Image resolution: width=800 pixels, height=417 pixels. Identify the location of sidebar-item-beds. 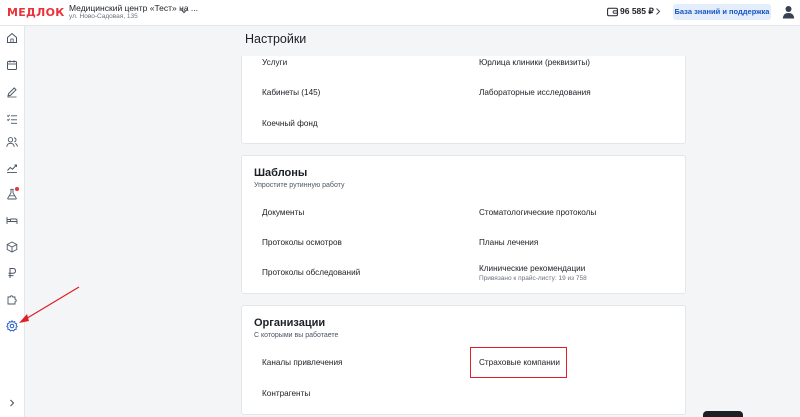
(12, 220).